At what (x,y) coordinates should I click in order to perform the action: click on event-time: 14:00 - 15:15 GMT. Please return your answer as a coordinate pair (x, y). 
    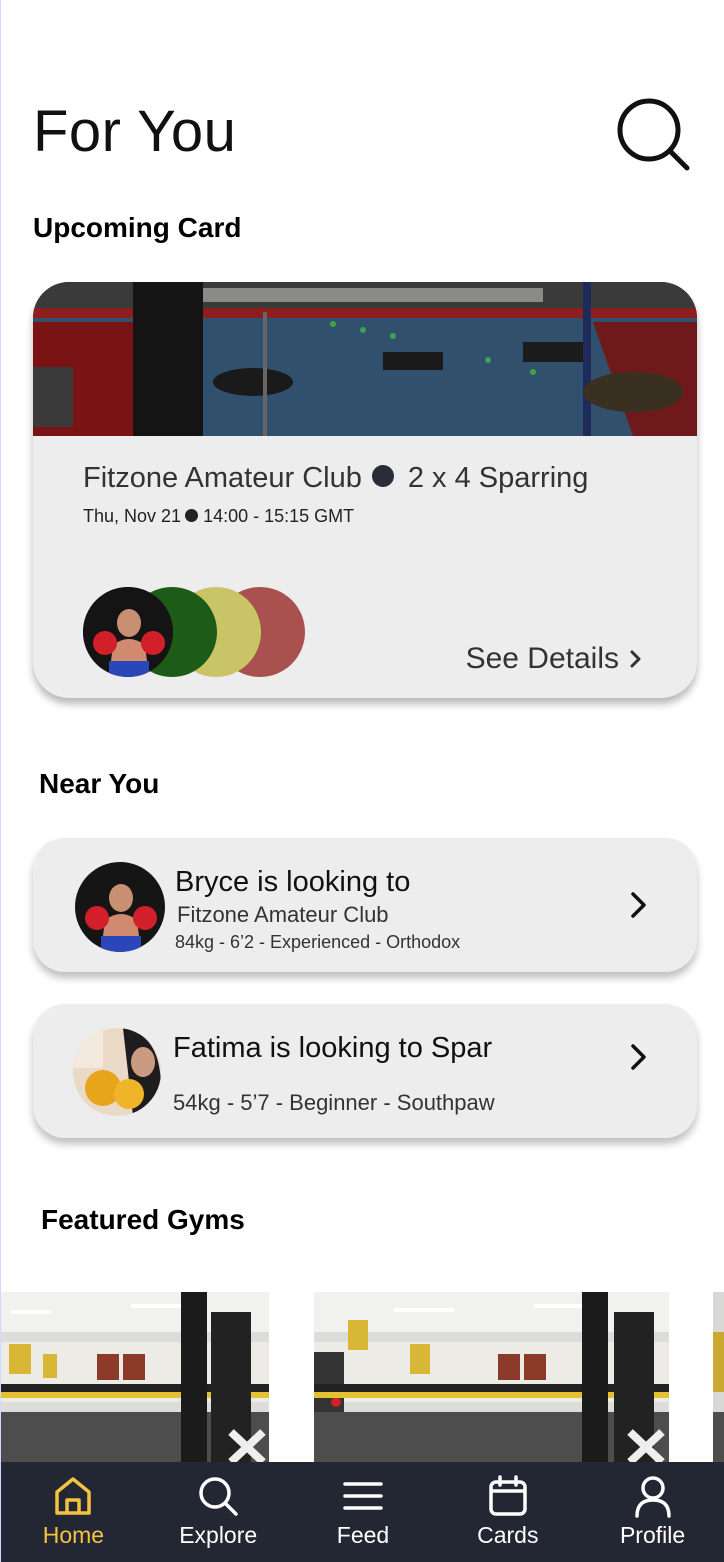
    Looking at the image, I should click on (279, 516).